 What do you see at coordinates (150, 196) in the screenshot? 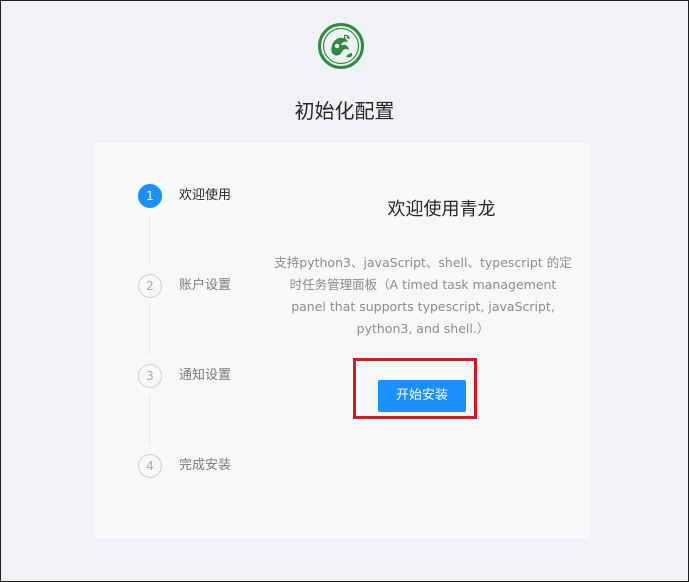
I see `step-number: 1` at bounding box center [150, 196].